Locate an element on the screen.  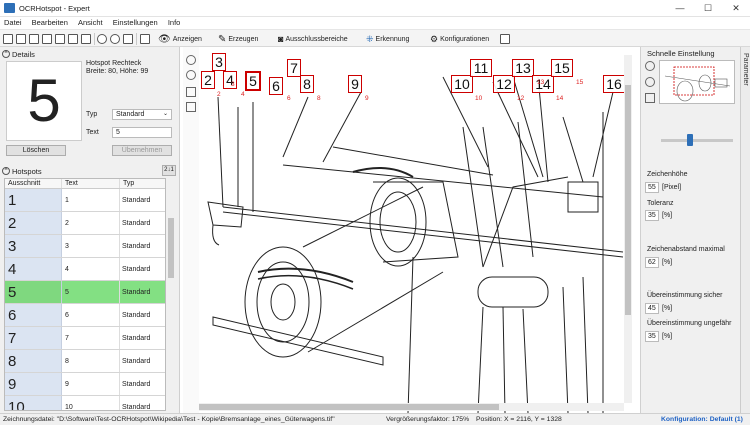
zeichenhoehe-input: 55 is located at coordinates (652, 187).